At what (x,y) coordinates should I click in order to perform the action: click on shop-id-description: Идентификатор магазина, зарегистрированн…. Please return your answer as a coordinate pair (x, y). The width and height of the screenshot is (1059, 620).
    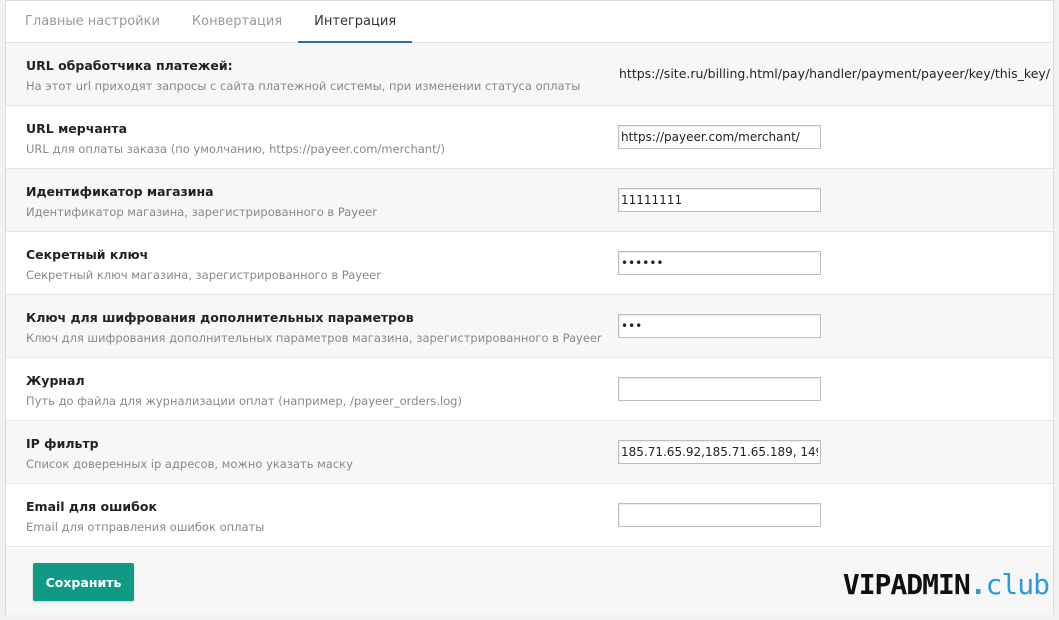
    Looking at the image, I should click on (201, 212).